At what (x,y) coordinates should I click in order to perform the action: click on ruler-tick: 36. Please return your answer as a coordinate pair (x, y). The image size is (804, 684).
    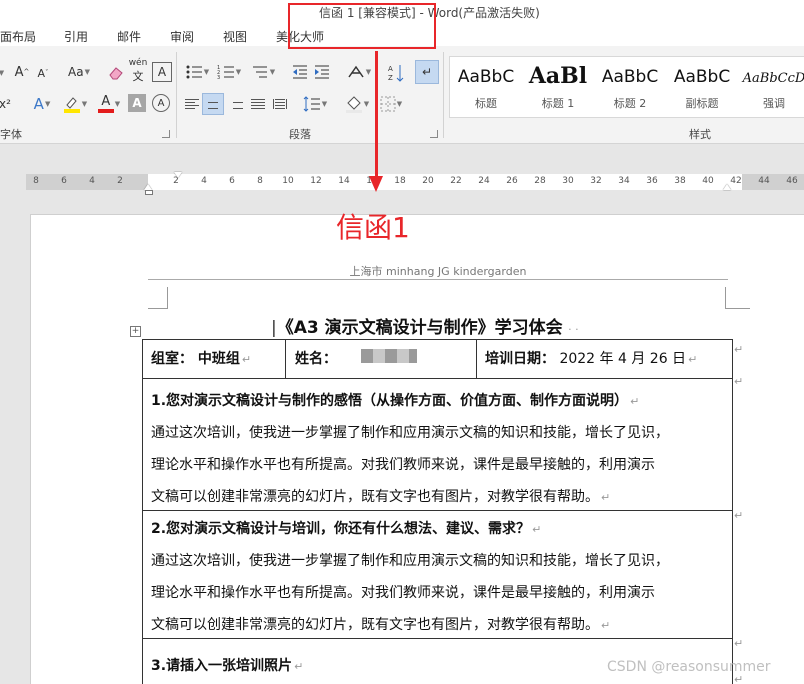
    Looking at the image, I should click on (652, 181).